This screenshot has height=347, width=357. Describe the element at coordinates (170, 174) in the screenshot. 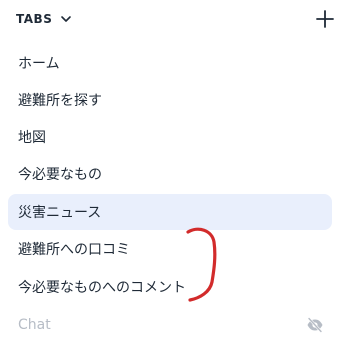

I see `tab-item-needed-items: 今必要なもの` at that location.